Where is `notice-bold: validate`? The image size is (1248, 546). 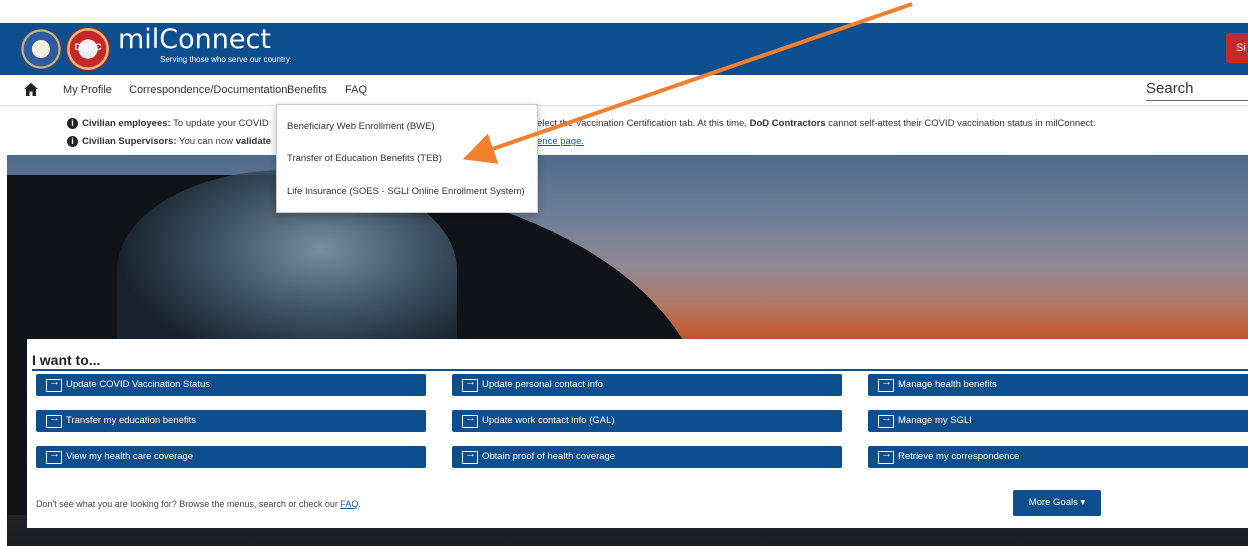 notice-bold: validate is located at coordinates (253, 142).